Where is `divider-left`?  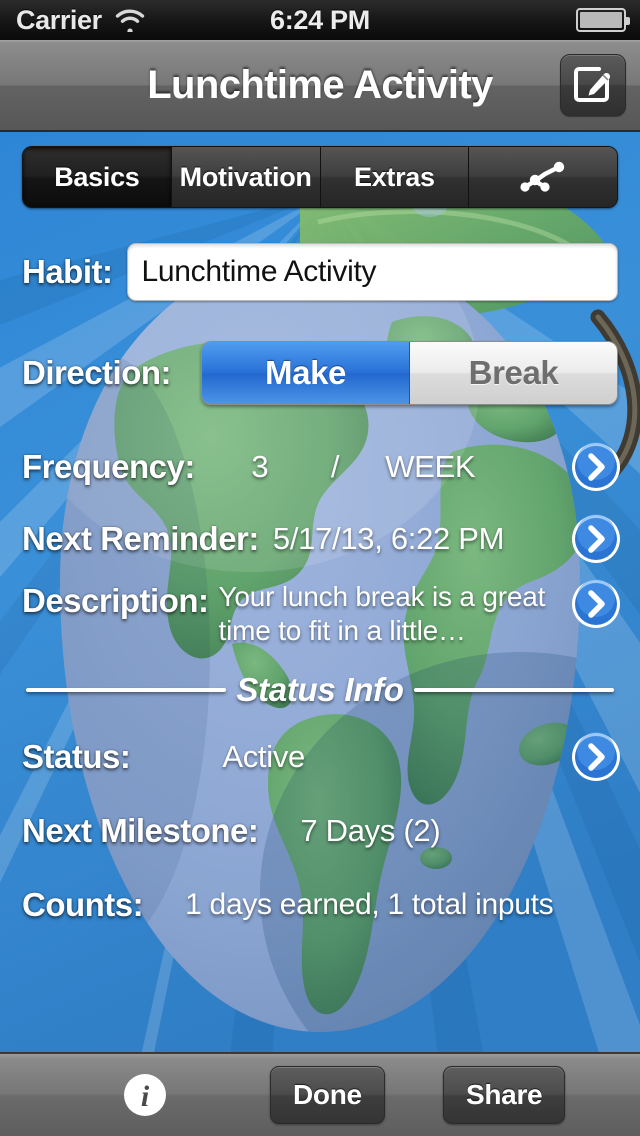 divider-left is located at coordinates (126, 690).